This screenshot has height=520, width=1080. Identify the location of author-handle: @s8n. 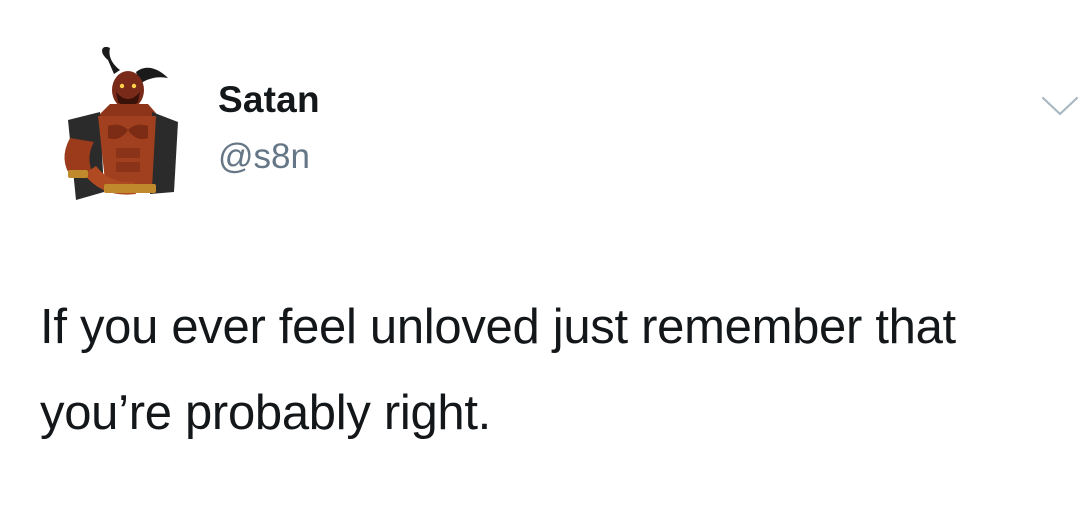
(264, 157).